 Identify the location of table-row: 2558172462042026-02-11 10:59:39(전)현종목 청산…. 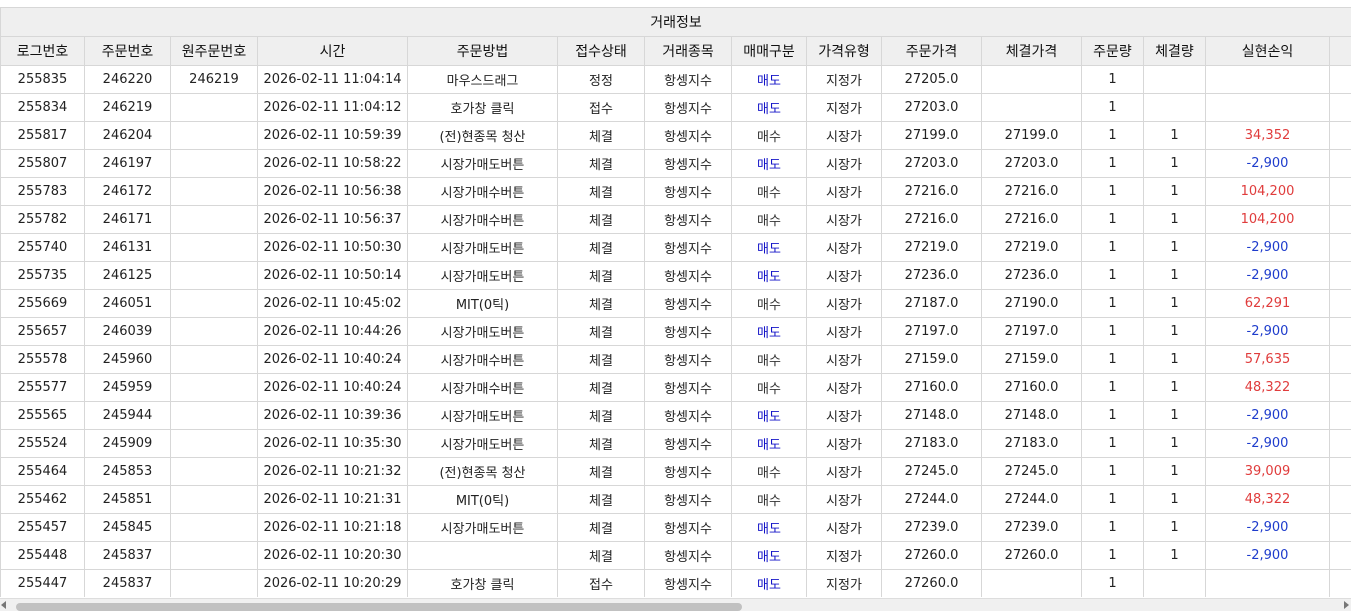
(676, 136).